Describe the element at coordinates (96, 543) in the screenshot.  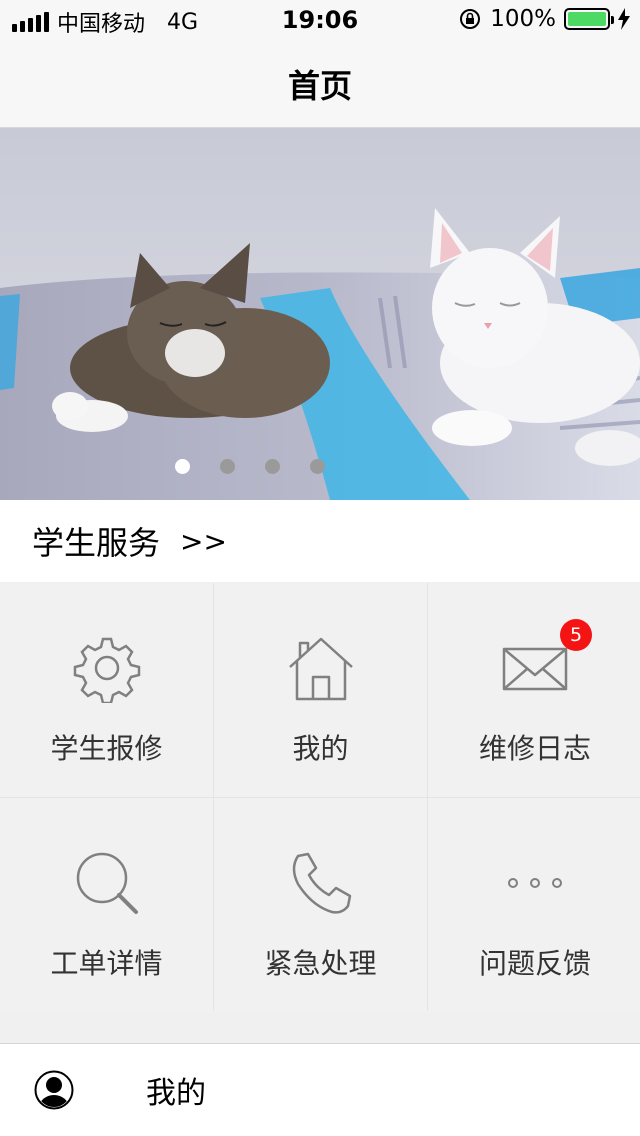
I see `section-title: 学生服务` at that location.